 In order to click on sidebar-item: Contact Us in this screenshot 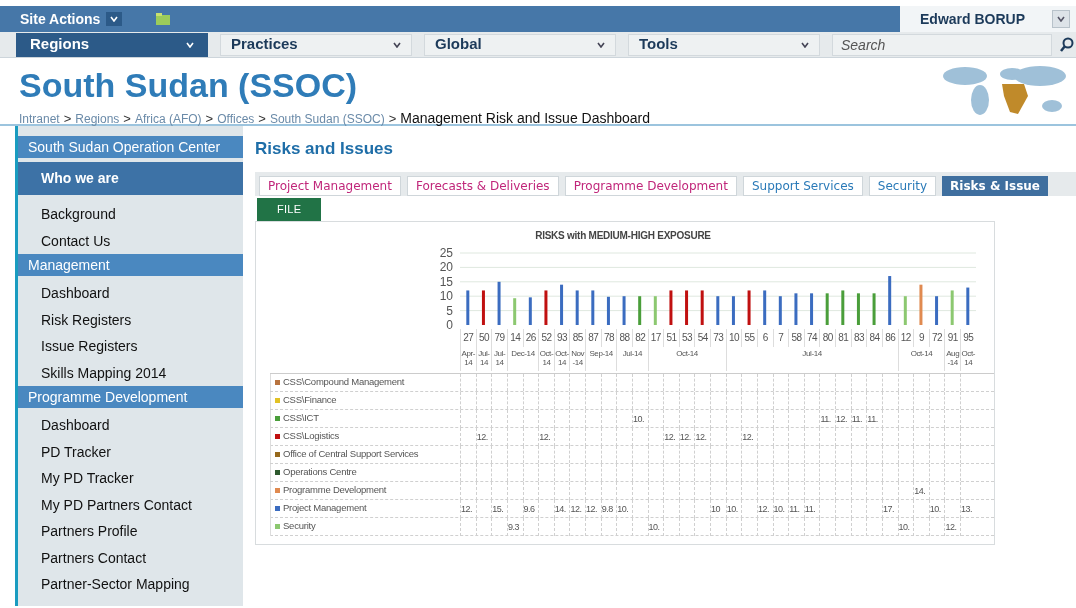, I will do `click(130, 240)`.